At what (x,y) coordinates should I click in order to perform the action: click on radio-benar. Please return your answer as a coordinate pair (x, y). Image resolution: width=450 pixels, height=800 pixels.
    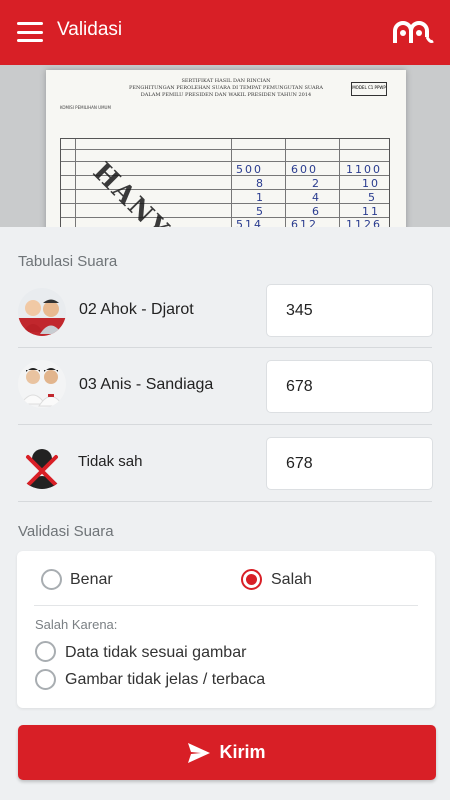
    Looking at the image, I should click on (51, 579).